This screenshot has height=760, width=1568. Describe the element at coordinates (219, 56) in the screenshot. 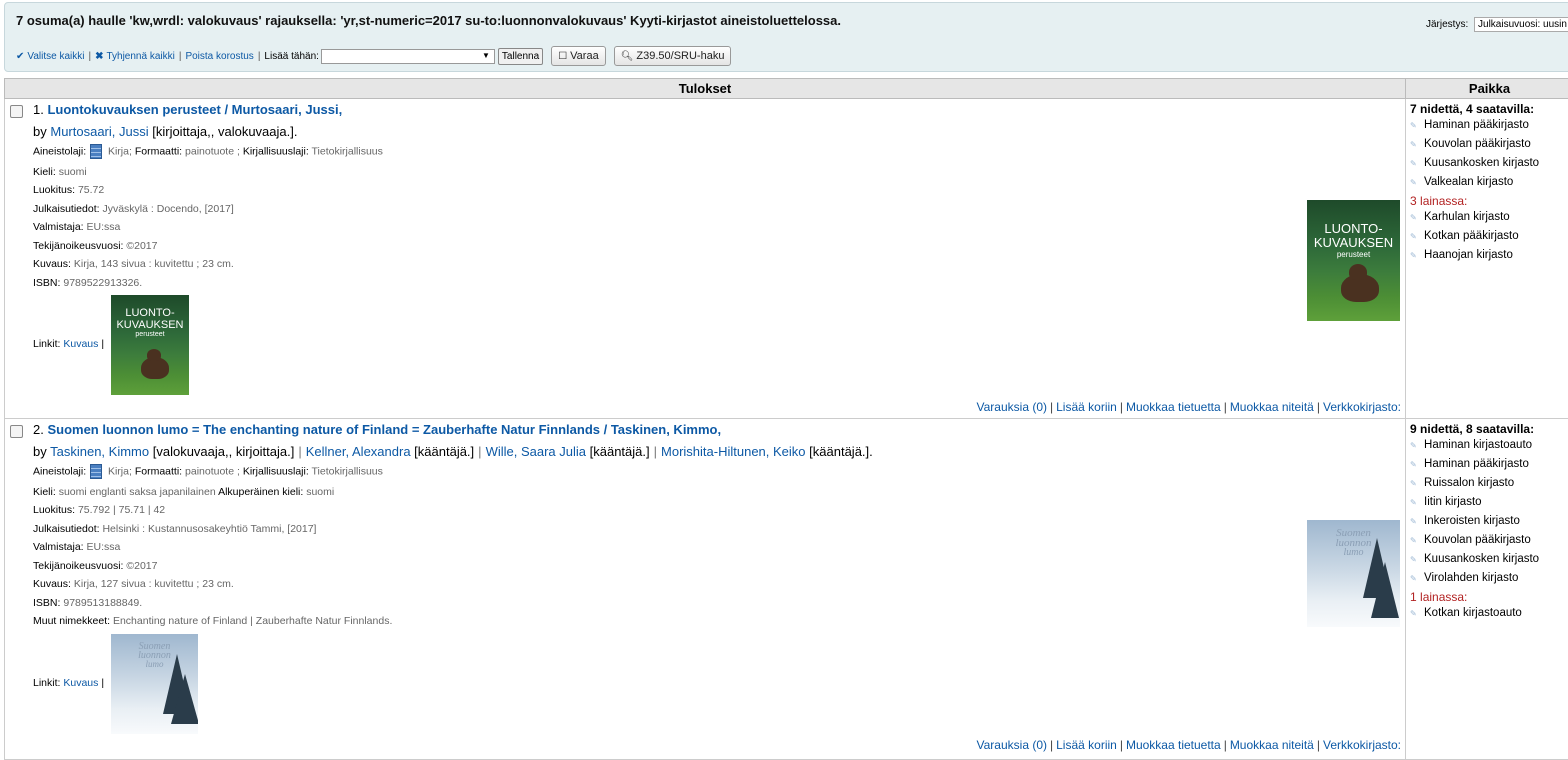

I see `remove-highlight-link: Poista korostus` at that location.